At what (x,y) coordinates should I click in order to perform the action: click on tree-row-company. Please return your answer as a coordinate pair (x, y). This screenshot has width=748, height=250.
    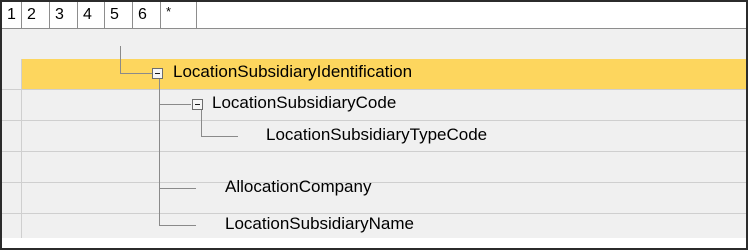
    Looking at the image, I should click on (384, 167).